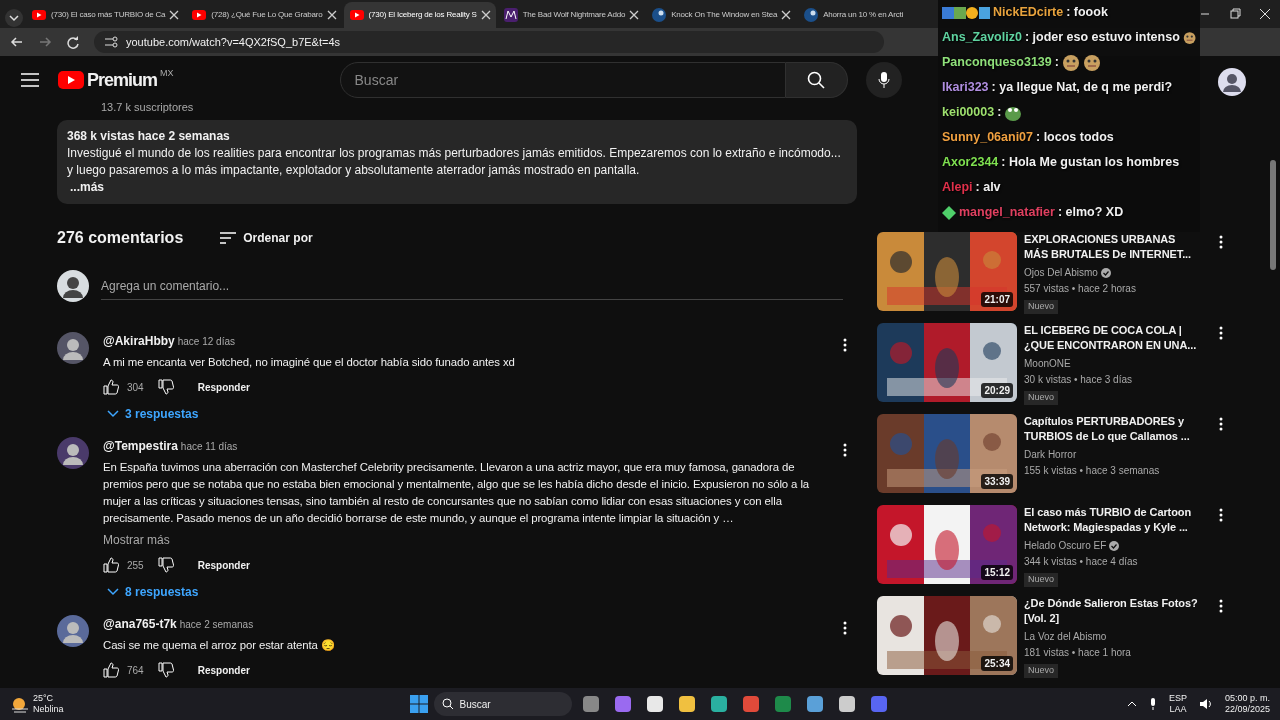  What do you see at coordinates (997, 572) in the screenshot?
I see `duration-label: 15:12` at bounding box center [997, 572].